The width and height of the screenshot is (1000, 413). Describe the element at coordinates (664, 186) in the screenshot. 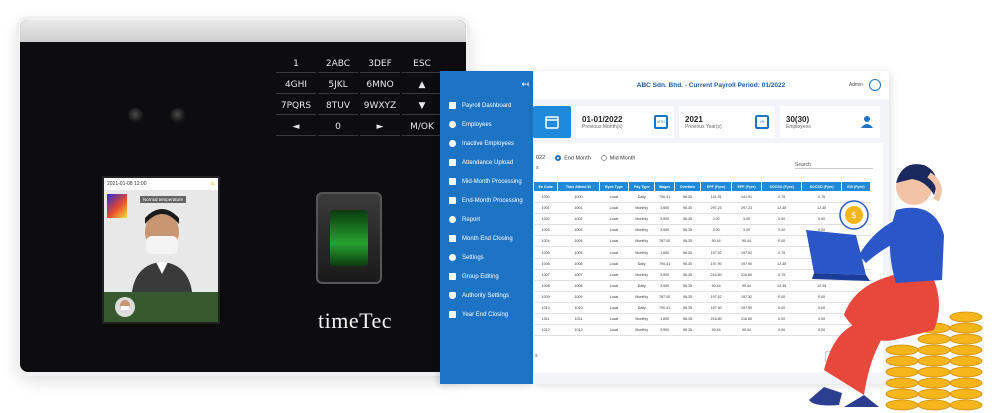

I see `column-header: Wages` at that location.